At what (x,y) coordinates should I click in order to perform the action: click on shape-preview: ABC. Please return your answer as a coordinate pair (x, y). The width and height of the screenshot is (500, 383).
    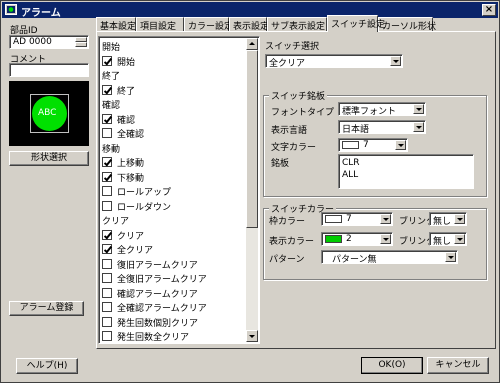
    Looking at the image, I should click on (49, 113).